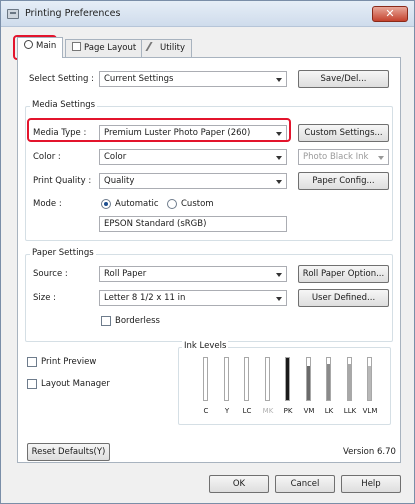  What do you see at coordinates (308, 383) in the screenshot?
I see `ink-level-fill-vm` at bounding box center [308, 383].